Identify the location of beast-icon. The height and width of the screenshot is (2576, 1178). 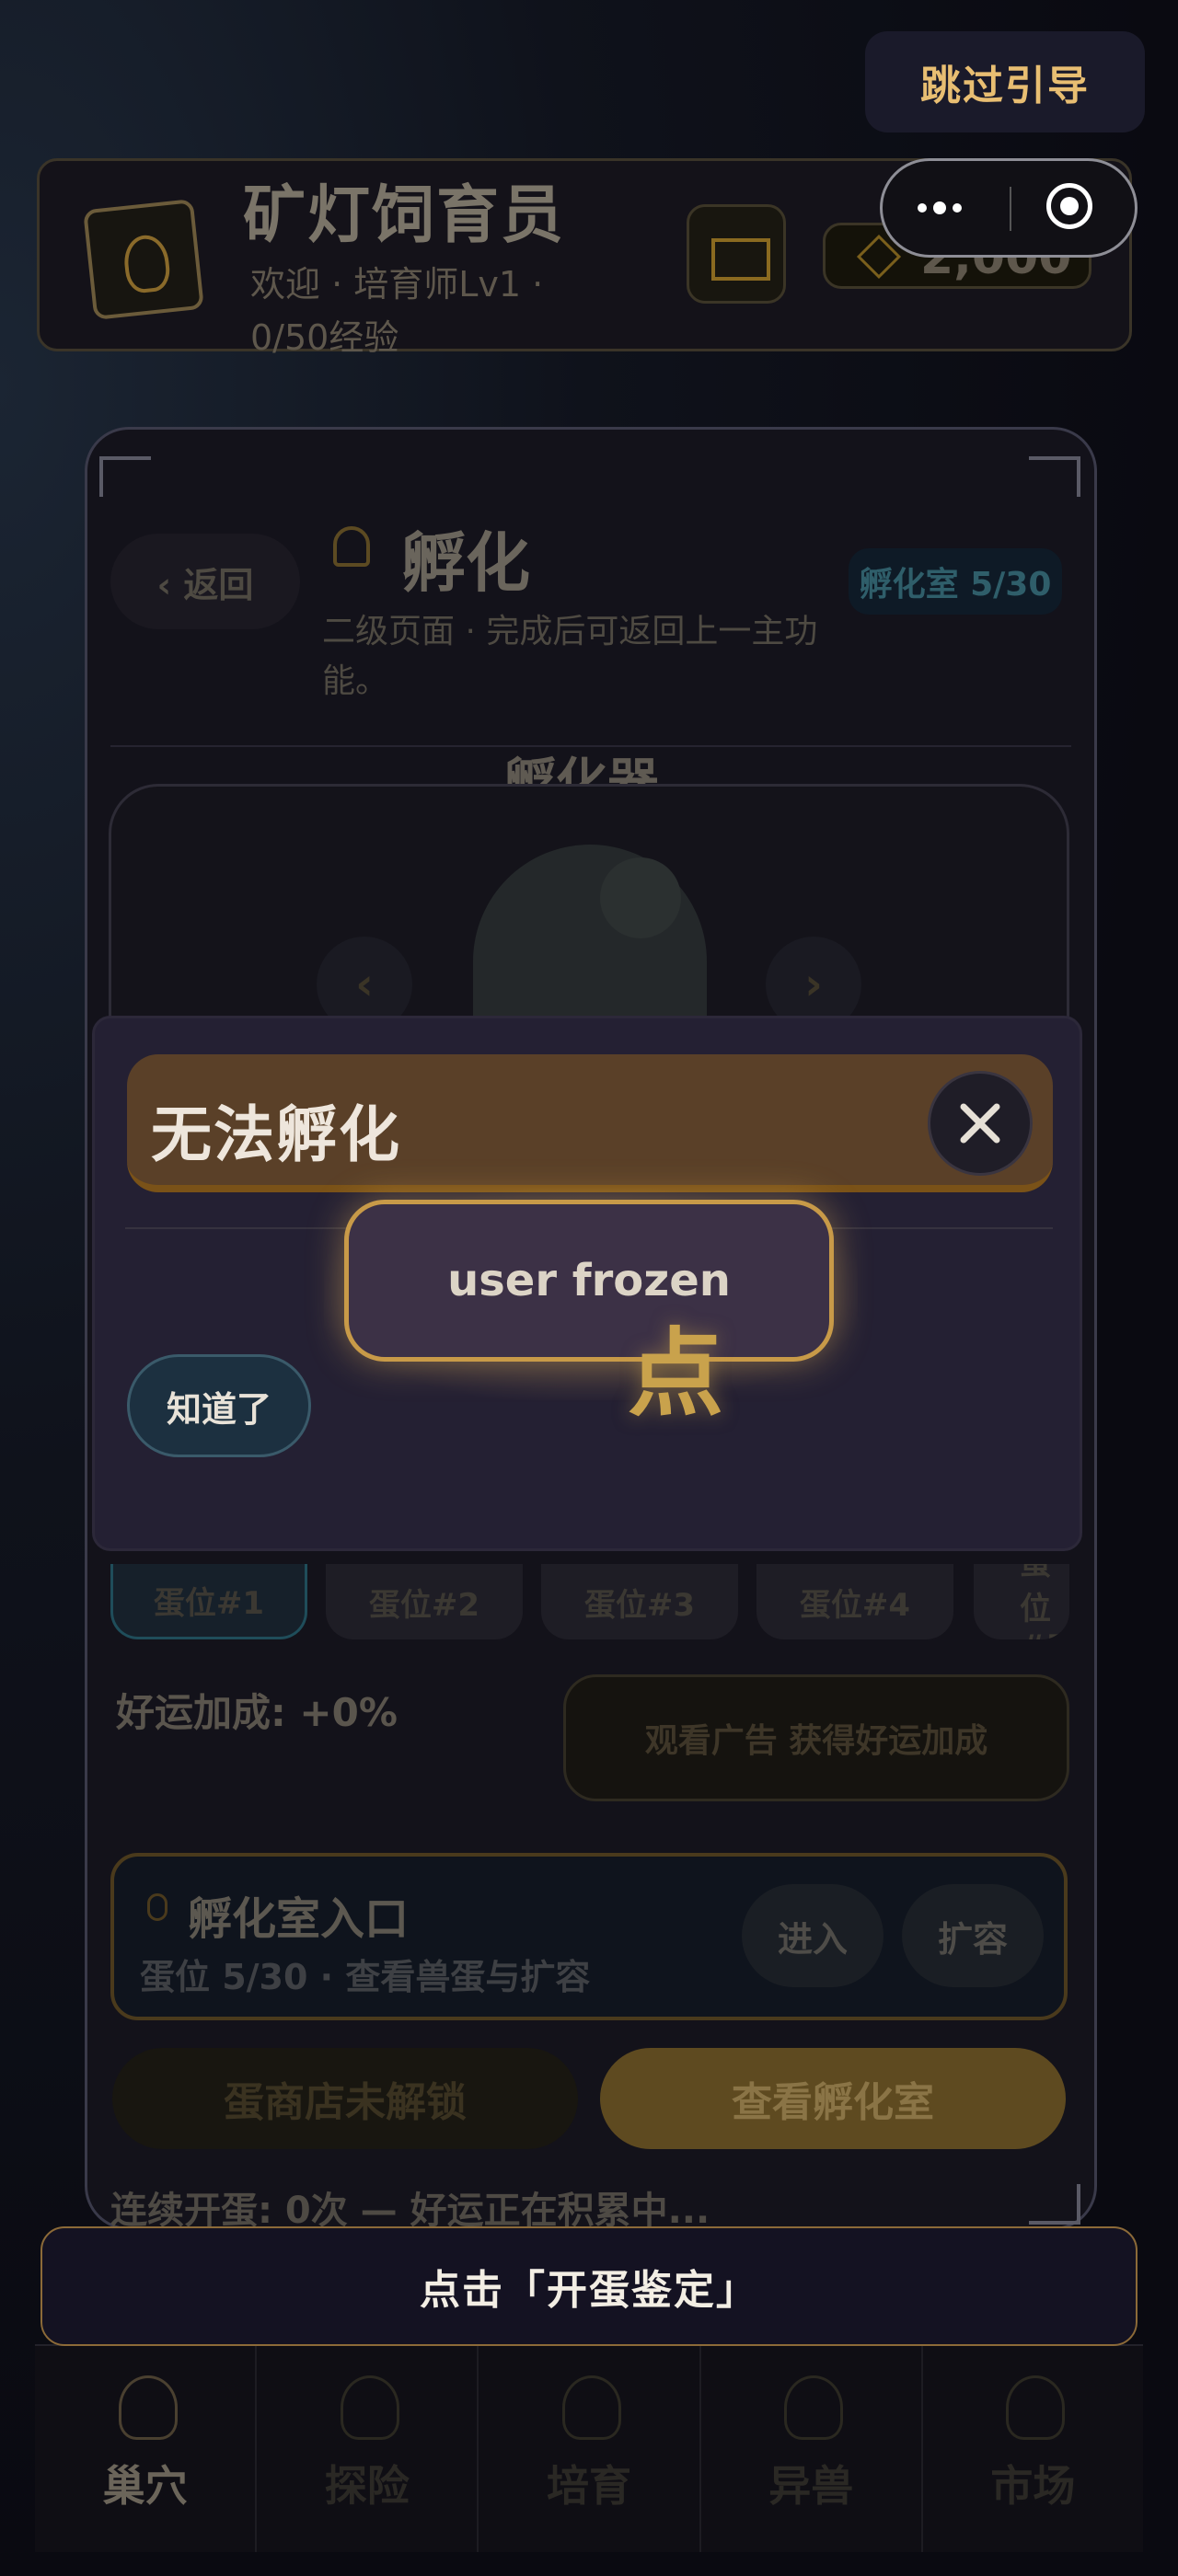
(814, 2407).